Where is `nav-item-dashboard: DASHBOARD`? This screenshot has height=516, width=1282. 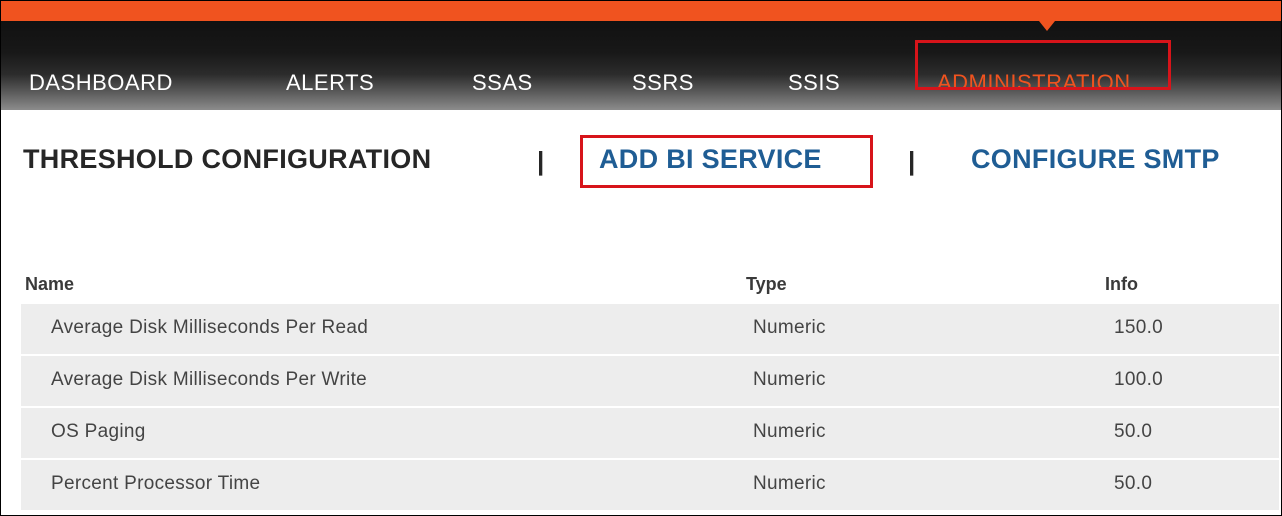 nav-item-dashboard: DASHBOARD is located at coordinates (101, 83).